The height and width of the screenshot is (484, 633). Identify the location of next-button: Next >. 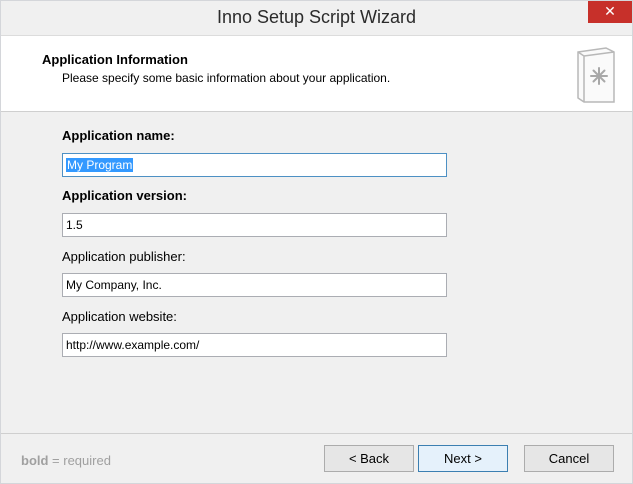
(463, 458).